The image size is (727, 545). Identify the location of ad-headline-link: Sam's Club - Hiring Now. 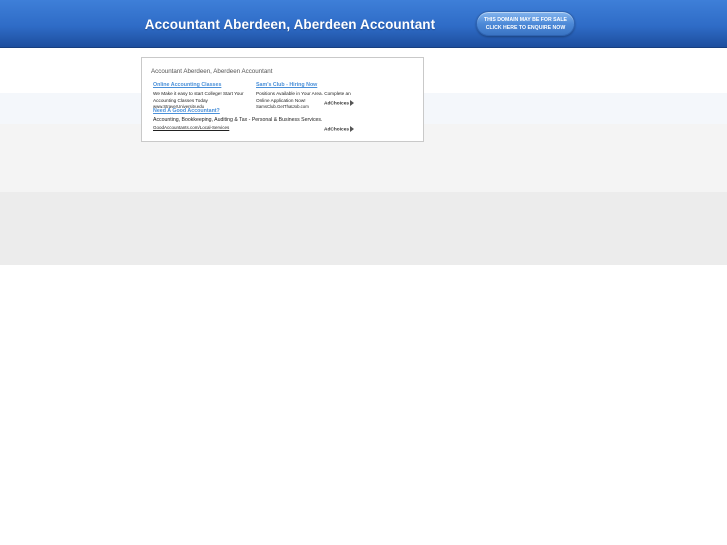
(306, 85).